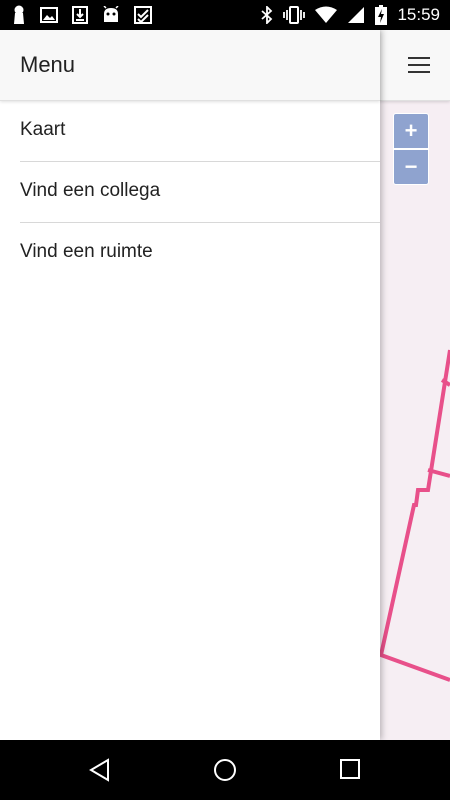 This screenshot has width=450, height=800. What do you see at coordinates (100, 770) in the screenshot?
I see `back-icon` at bounding box center [100, 770].